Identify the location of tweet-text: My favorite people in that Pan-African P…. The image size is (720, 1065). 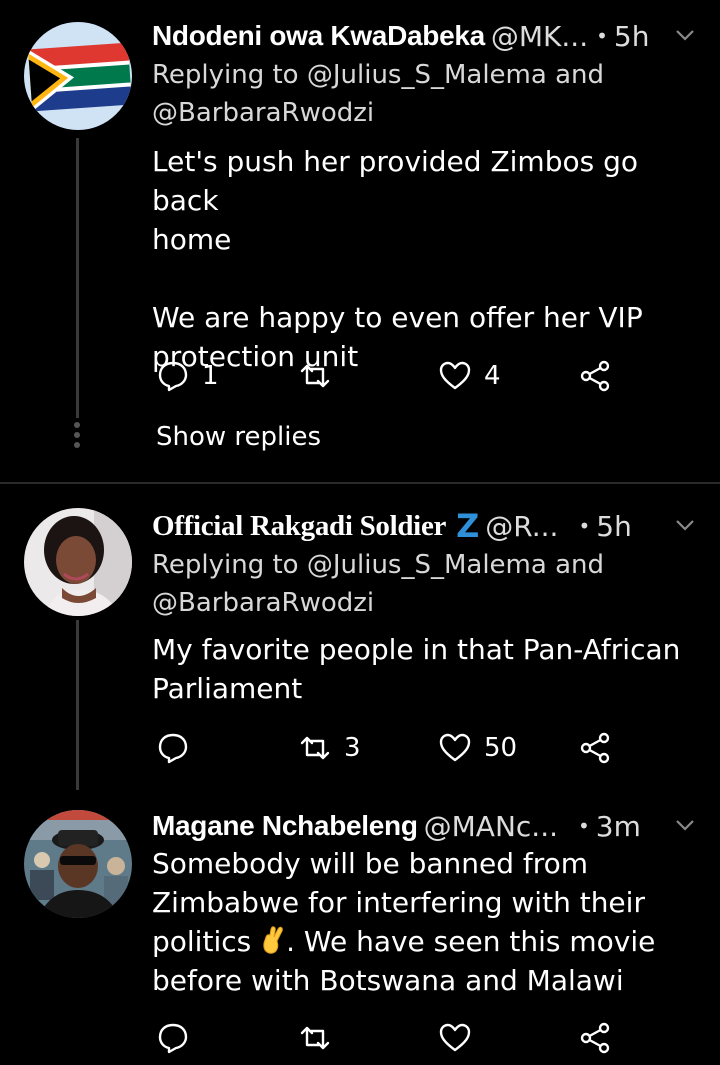
(416, 669).